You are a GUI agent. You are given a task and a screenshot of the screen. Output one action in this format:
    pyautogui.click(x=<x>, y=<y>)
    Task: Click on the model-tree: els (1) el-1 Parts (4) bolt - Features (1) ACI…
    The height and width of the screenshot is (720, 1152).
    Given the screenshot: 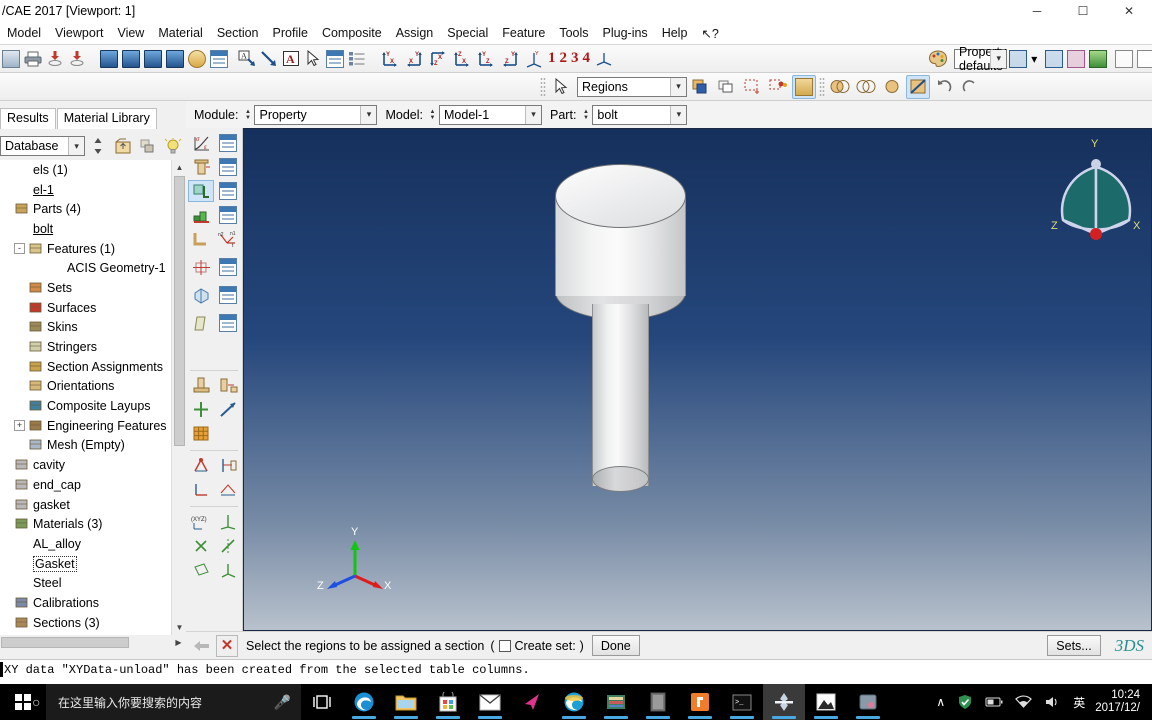 What is the action you would take?
    pyautogui.click(x=85, y=397)
    